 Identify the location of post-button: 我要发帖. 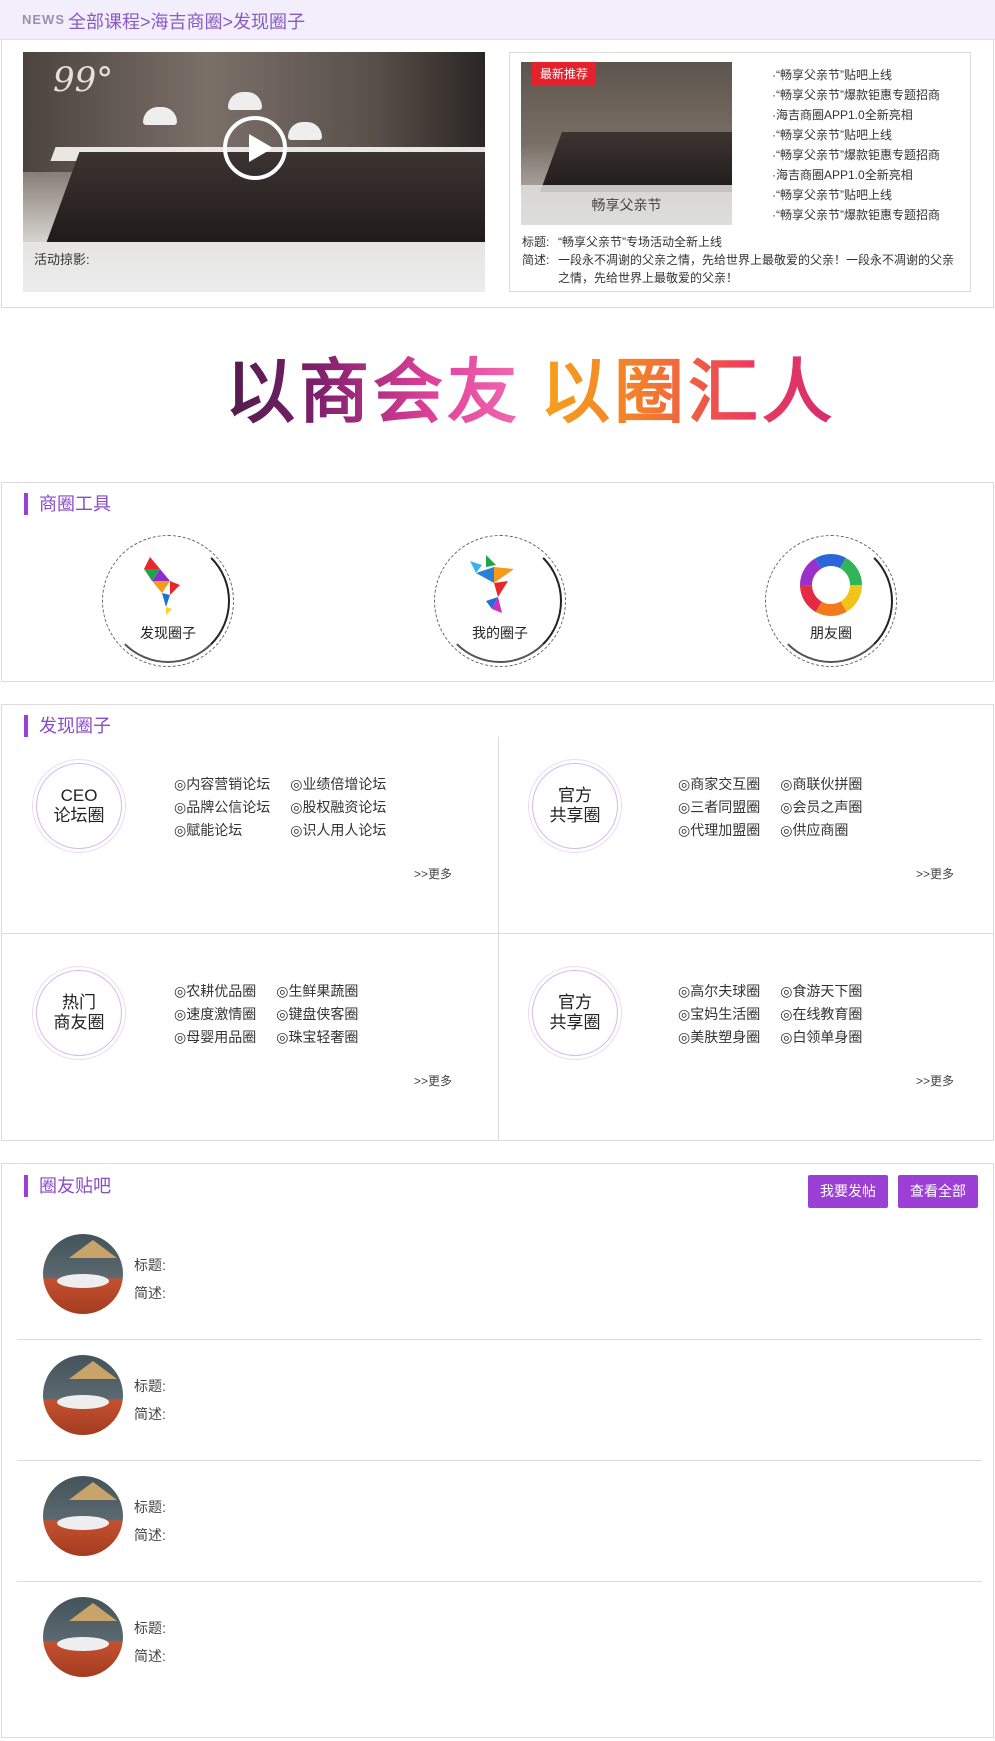
(848, 1191).